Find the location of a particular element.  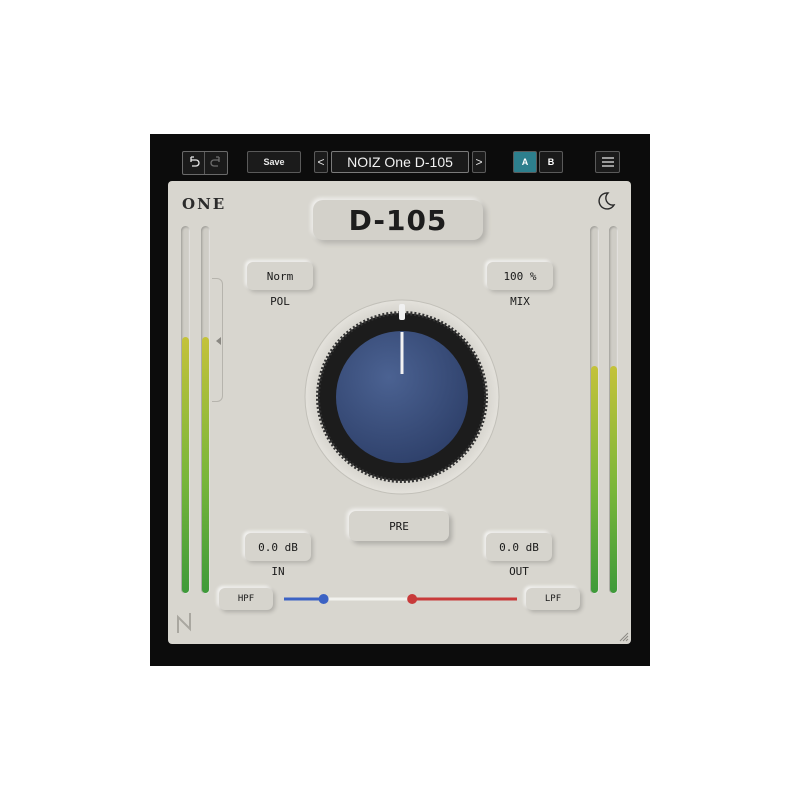

undo-redo-group is located at coordinates (205, 163).